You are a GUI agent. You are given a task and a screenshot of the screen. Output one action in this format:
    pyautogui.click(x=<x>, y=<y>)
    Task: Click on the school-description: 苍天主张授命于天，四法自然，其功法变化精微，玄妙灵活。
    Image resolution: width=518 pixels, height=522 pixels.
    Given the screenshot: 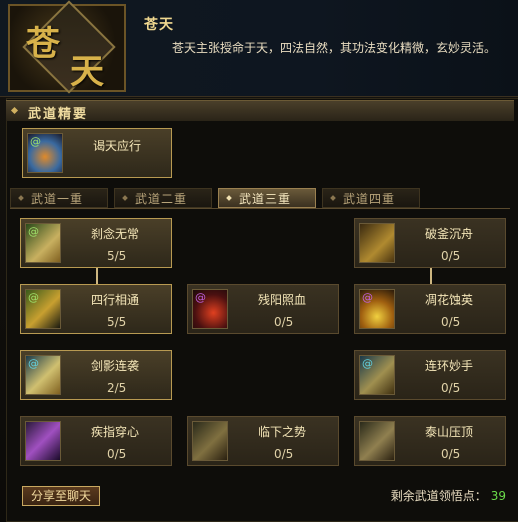 What is the action you would take?
    pyautogui.click(x=334, y=48)
    